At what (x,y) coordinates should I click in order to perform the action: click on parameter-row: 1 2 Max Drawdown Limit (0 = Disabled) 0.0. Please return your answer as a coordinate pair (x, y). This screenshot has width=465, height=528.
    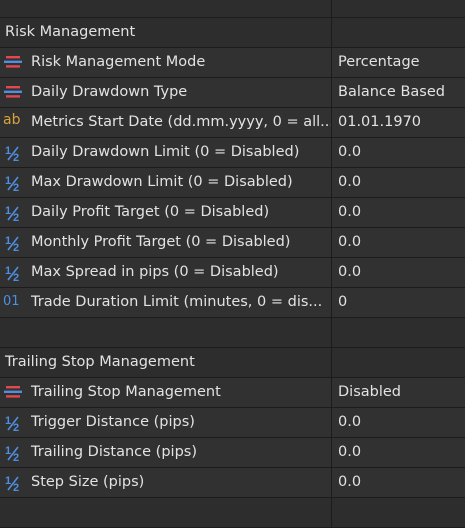
    Looking at the image, I should click on (232, 183).